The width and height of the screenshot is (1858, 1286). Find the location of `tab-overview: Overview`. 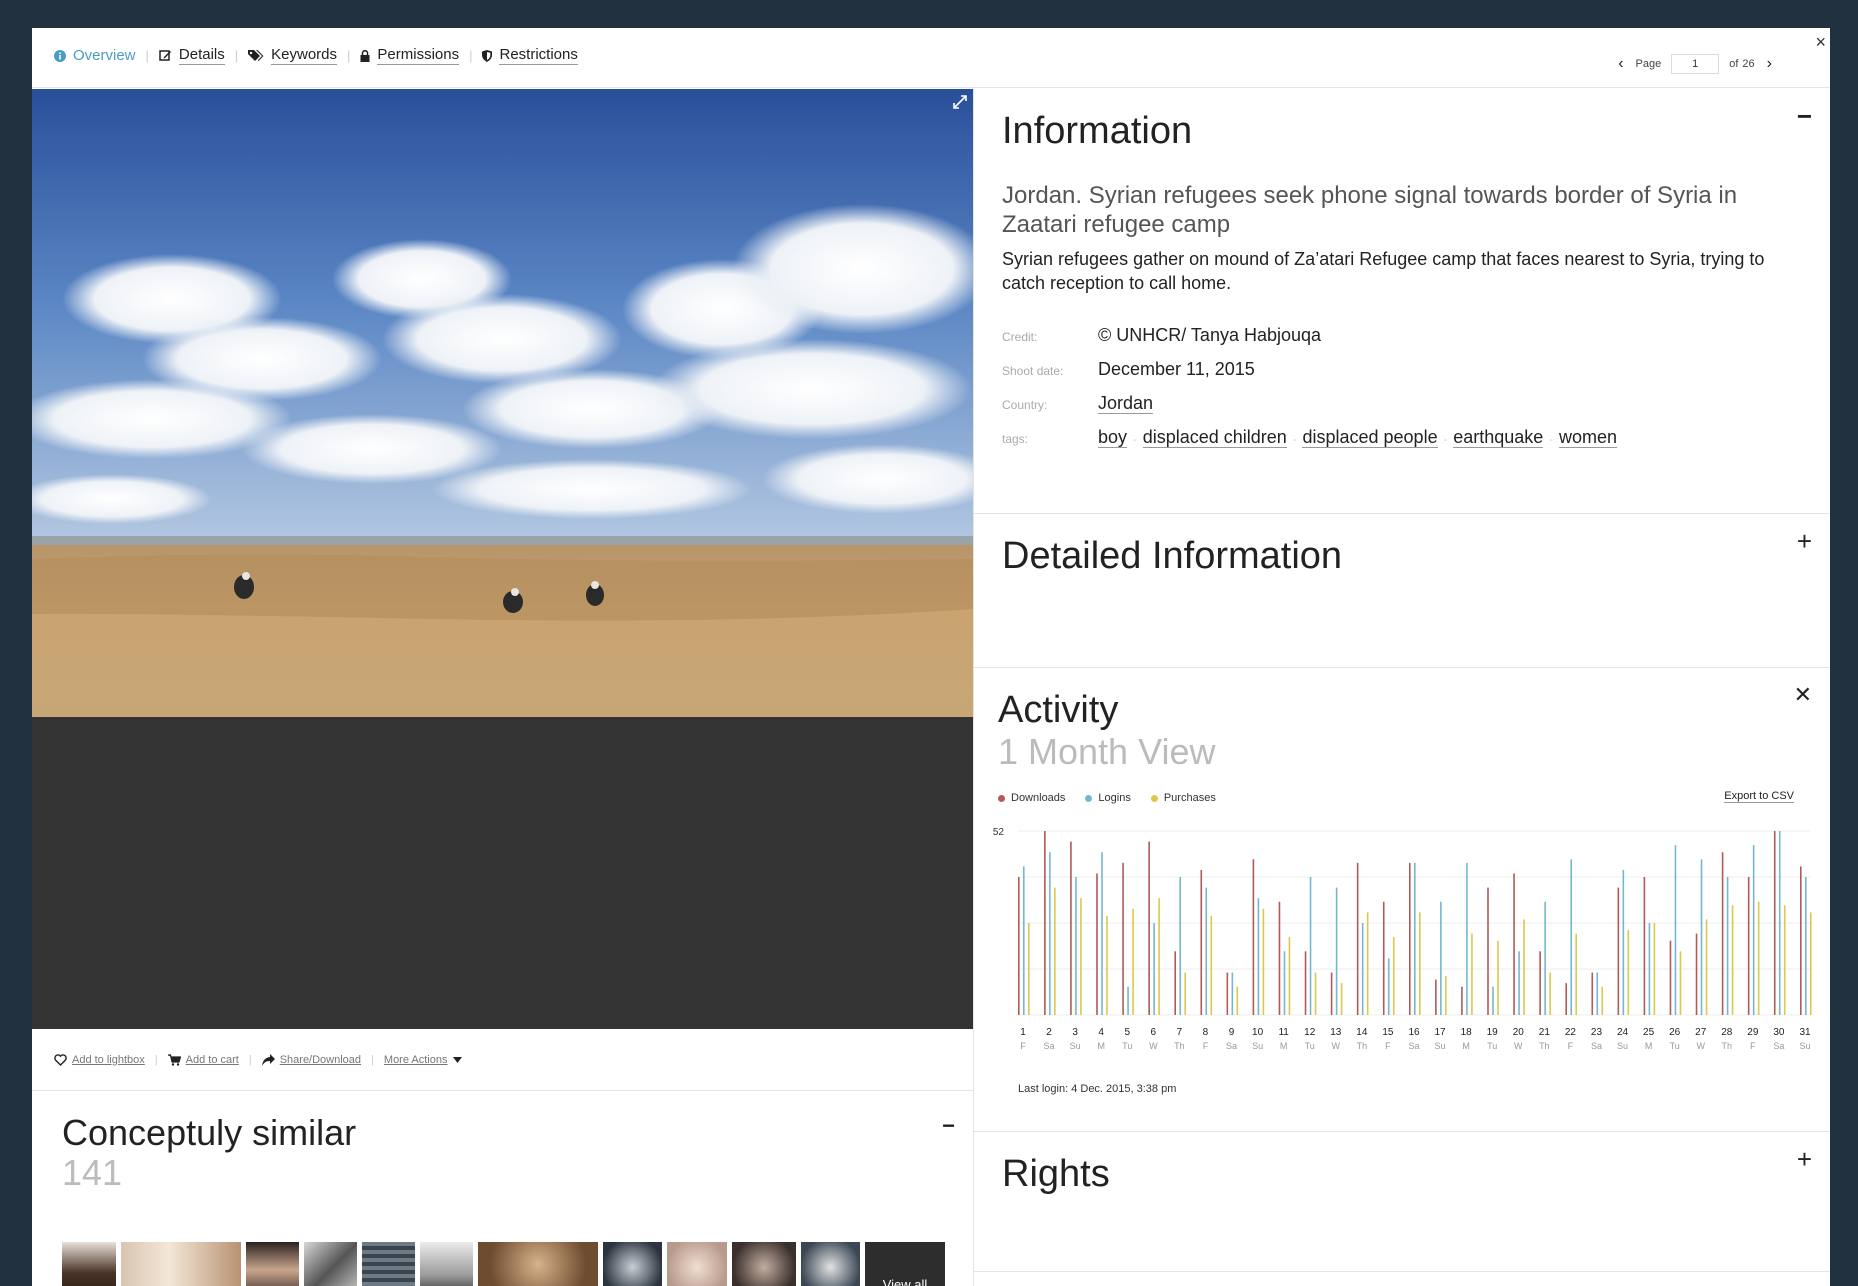

tab-overview: Overview is located at coordinates (95, 56).